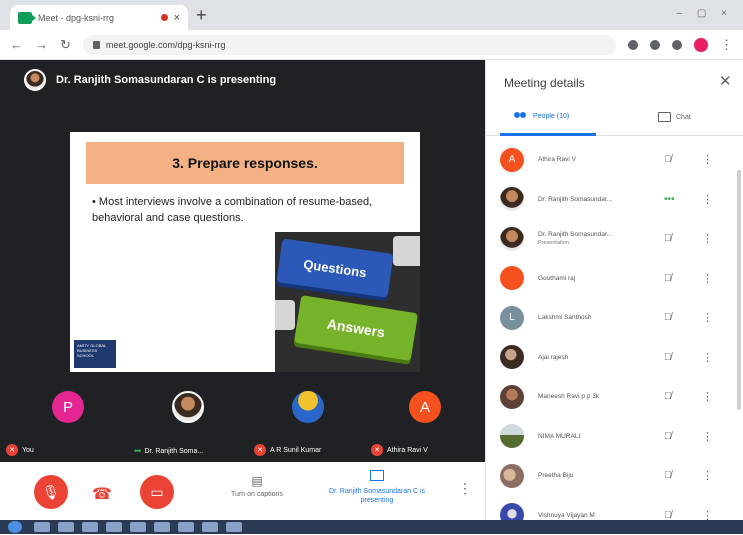  Describe the element at coordinates (257, 494) in the screenshot. I see `captions-label: Turn on captions` at that location.